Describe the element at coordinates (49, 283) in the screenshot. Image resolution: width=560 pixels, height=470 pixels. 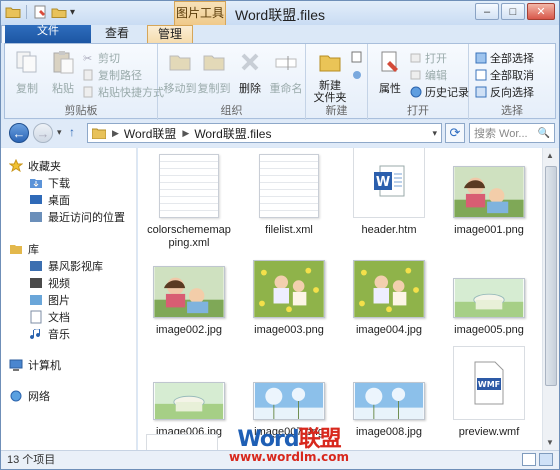
I see `nav-item-videos: 视频` at that location.